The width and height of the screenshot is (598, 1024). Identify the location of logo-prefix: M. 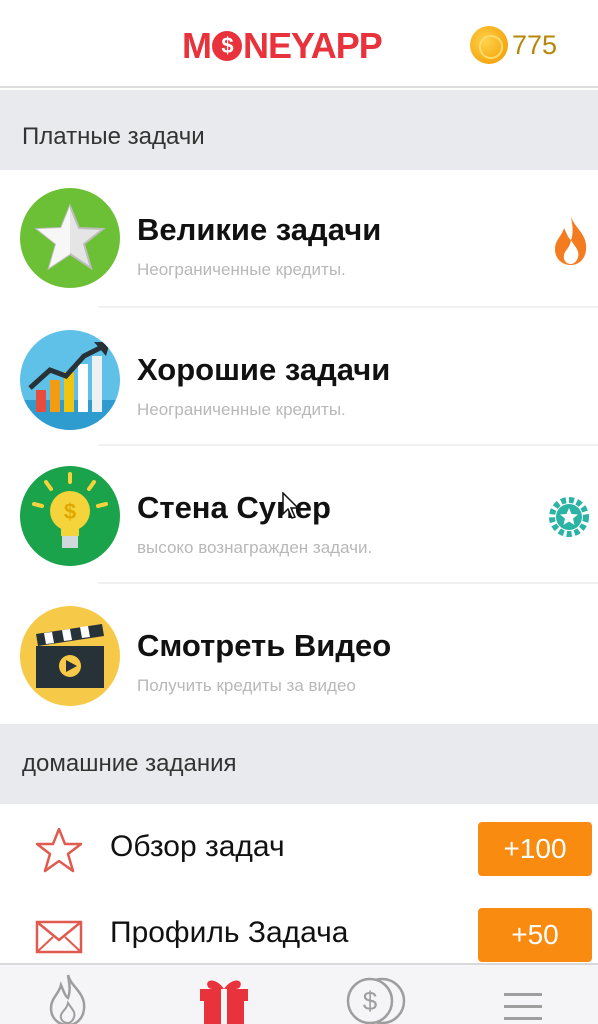
(197, 45).